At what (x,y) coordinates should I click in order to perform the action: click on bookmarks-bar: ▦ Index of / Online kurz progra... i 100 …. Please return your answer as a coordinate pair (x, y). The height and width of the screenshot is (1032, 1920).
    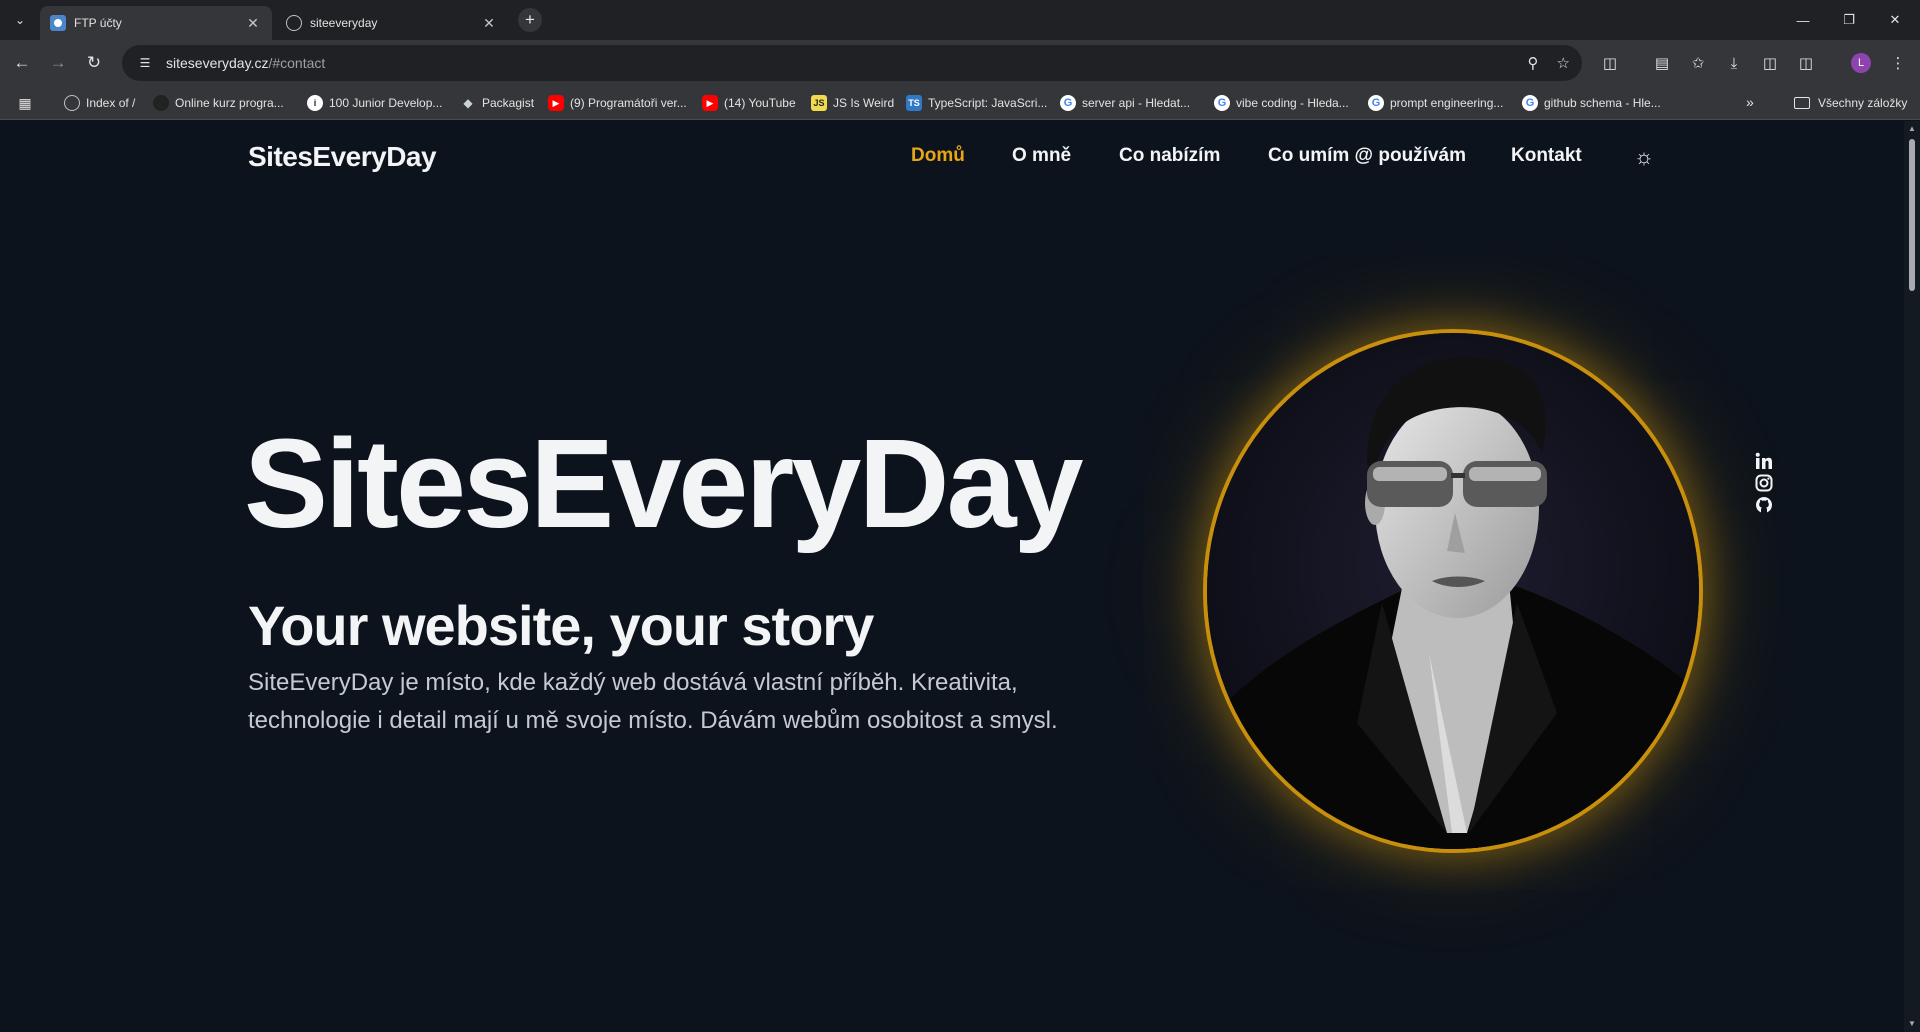
    Looking at the image, I should click on (960, 103).